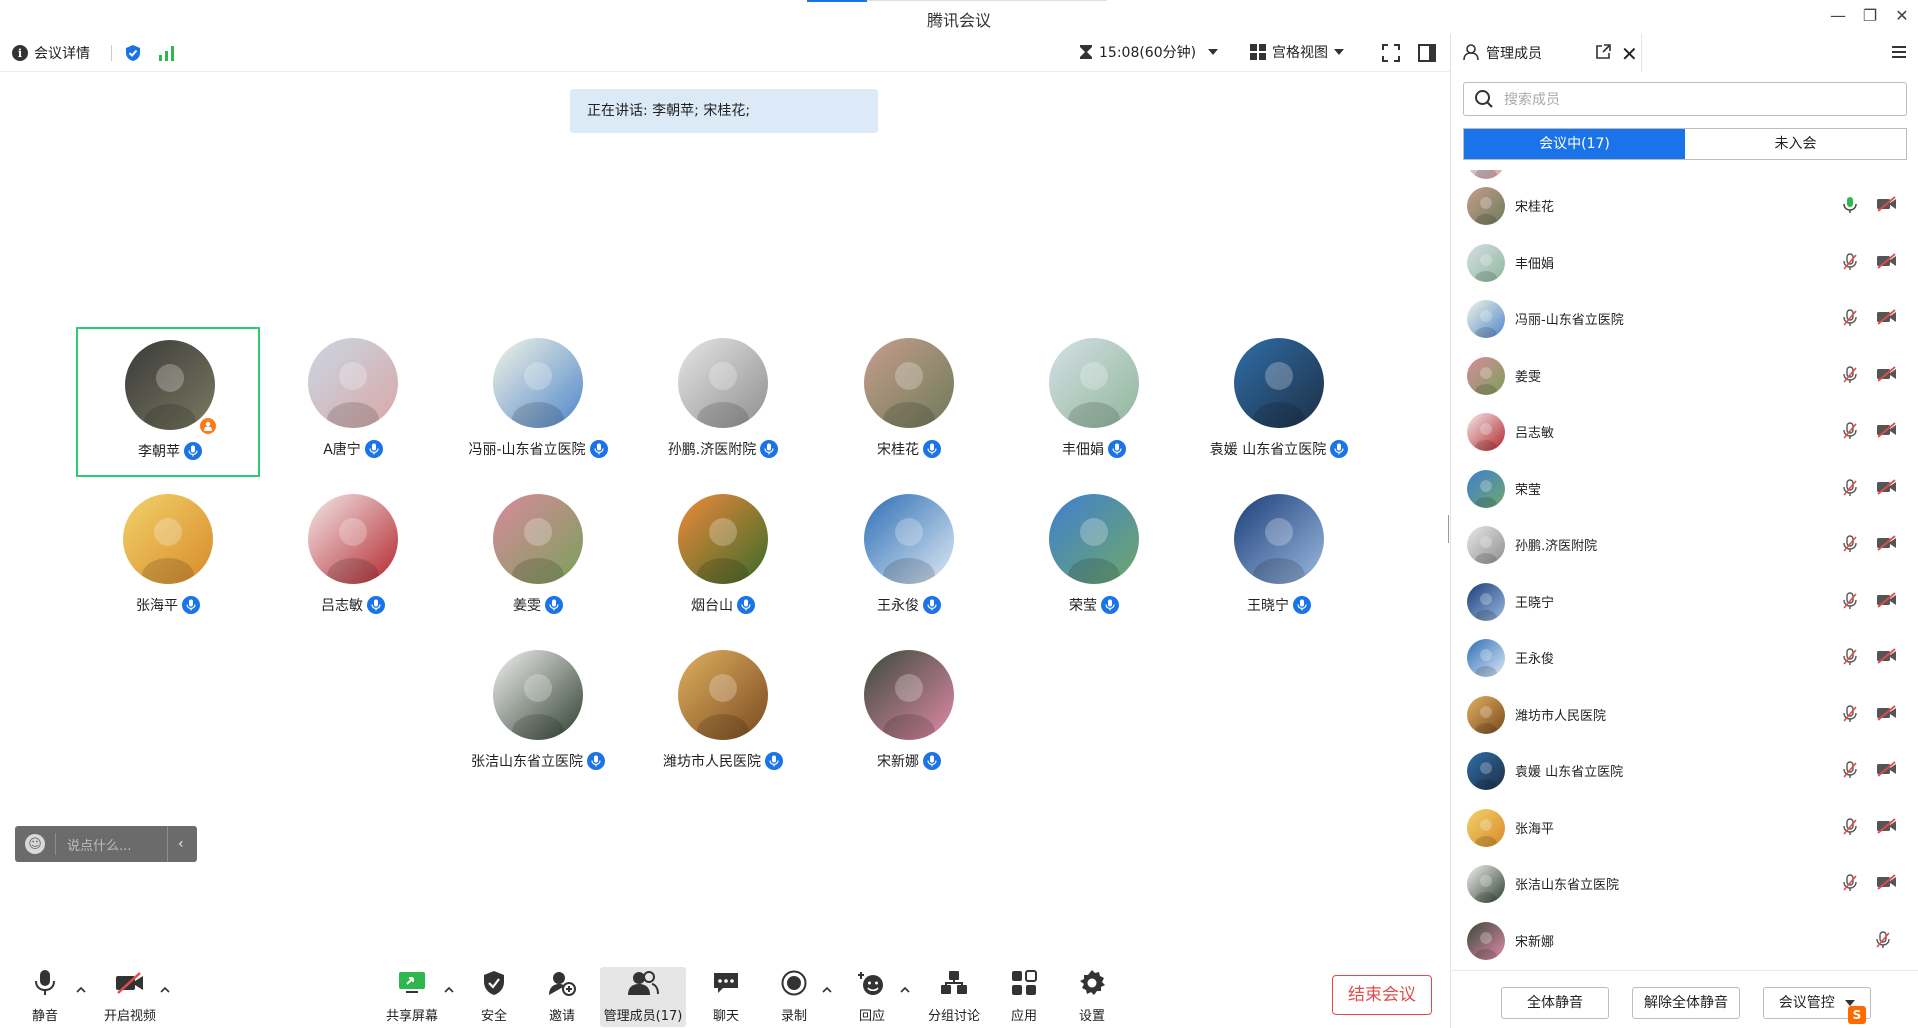  I want to click on view-mode-button: 宫格视图, so click(1297, 52).